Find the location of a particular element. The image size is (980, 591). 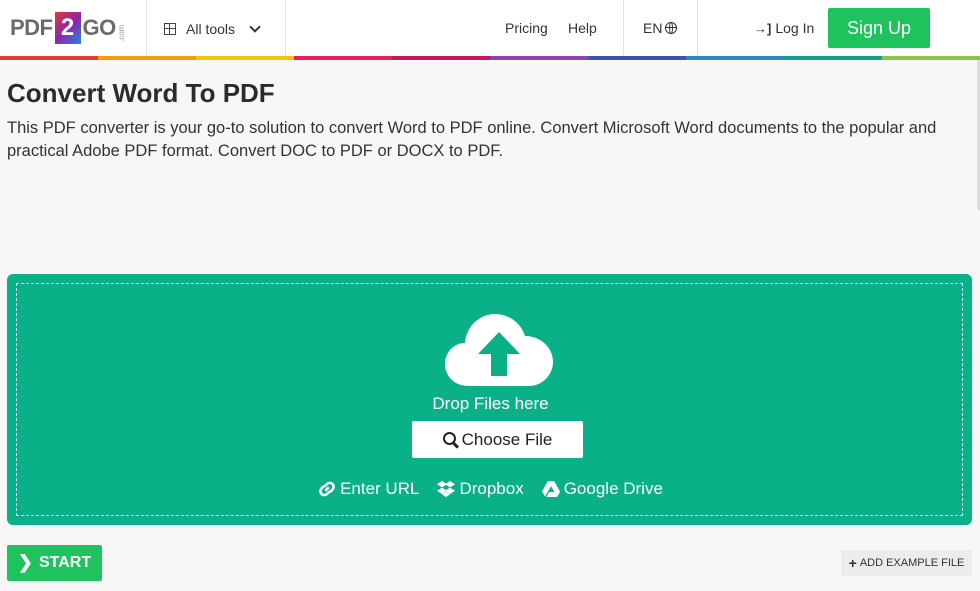

language-label: EN is located at coordinates (653, 28).